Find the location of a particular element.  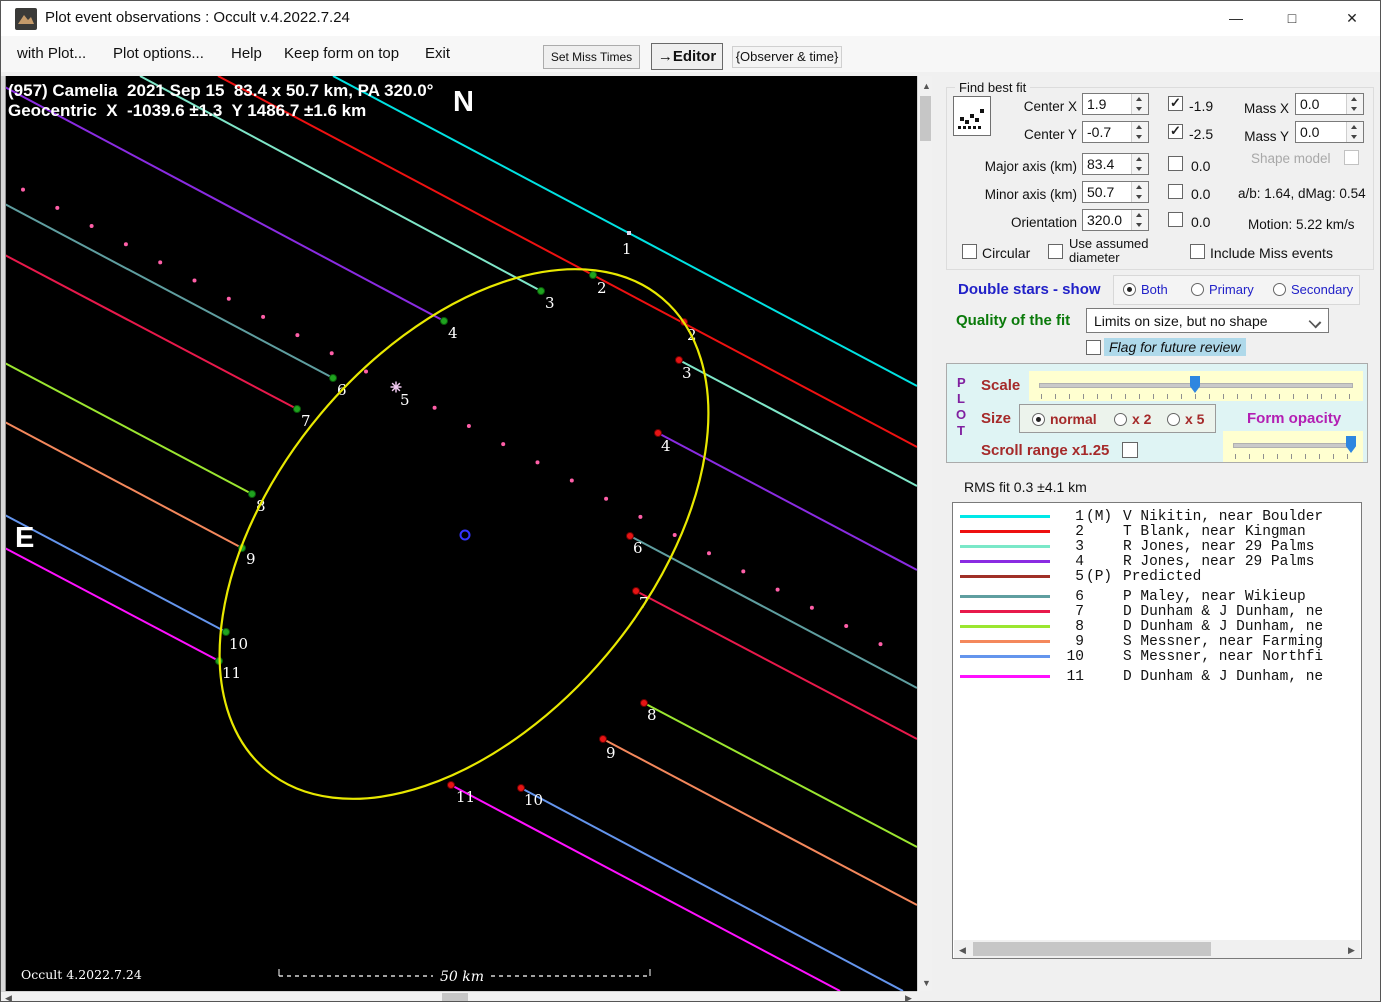

set-miss-times-button: Set Miss Times is located at coordinates (591, 57).